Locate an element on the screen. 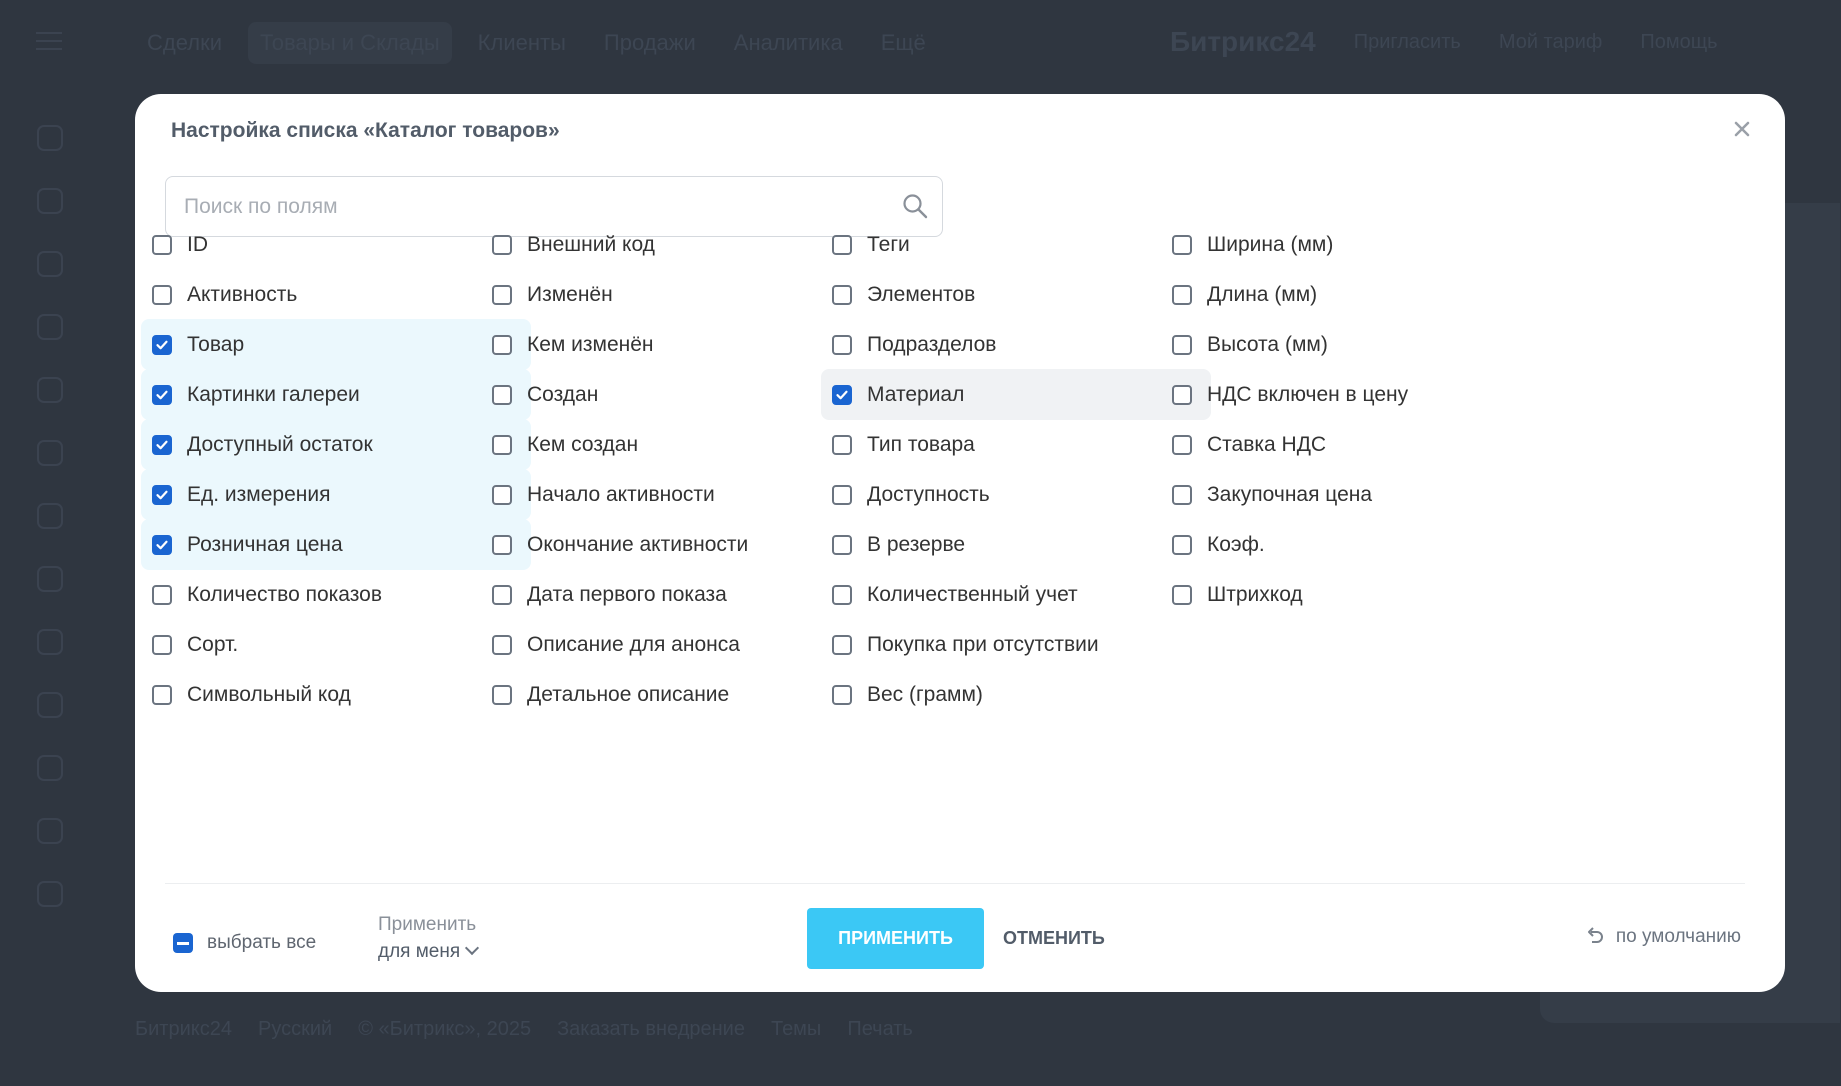  field-option: Товар is located at coordinates (336, 344).